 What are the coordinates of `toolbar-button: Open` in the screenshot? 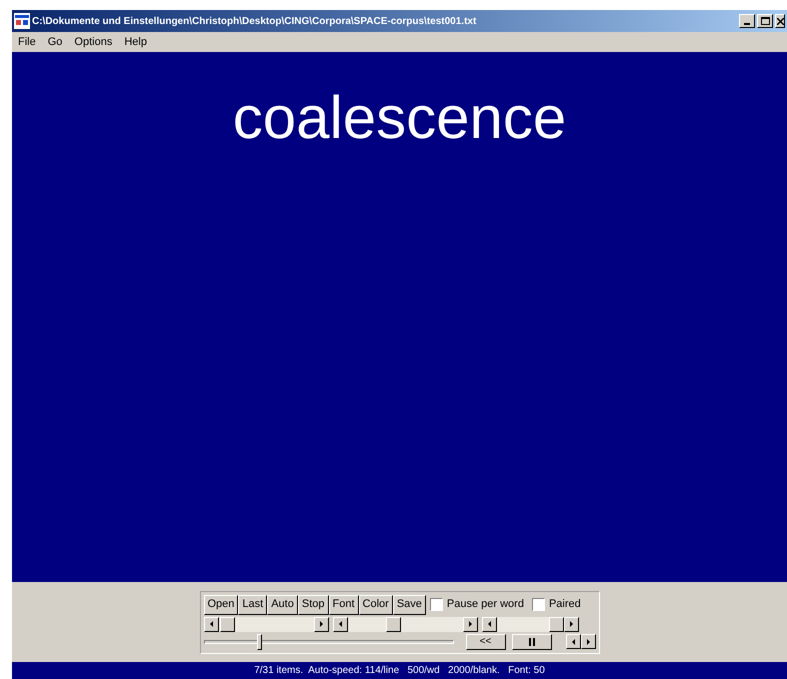 It's located at (221, 604).